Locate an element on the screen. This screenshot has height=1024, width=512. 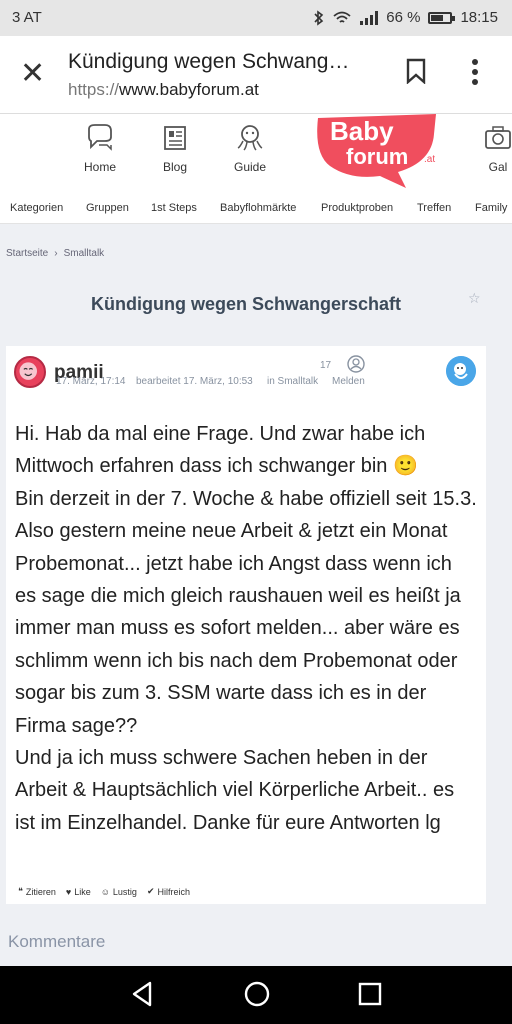
home-icon is located at coordinates (257, 994).